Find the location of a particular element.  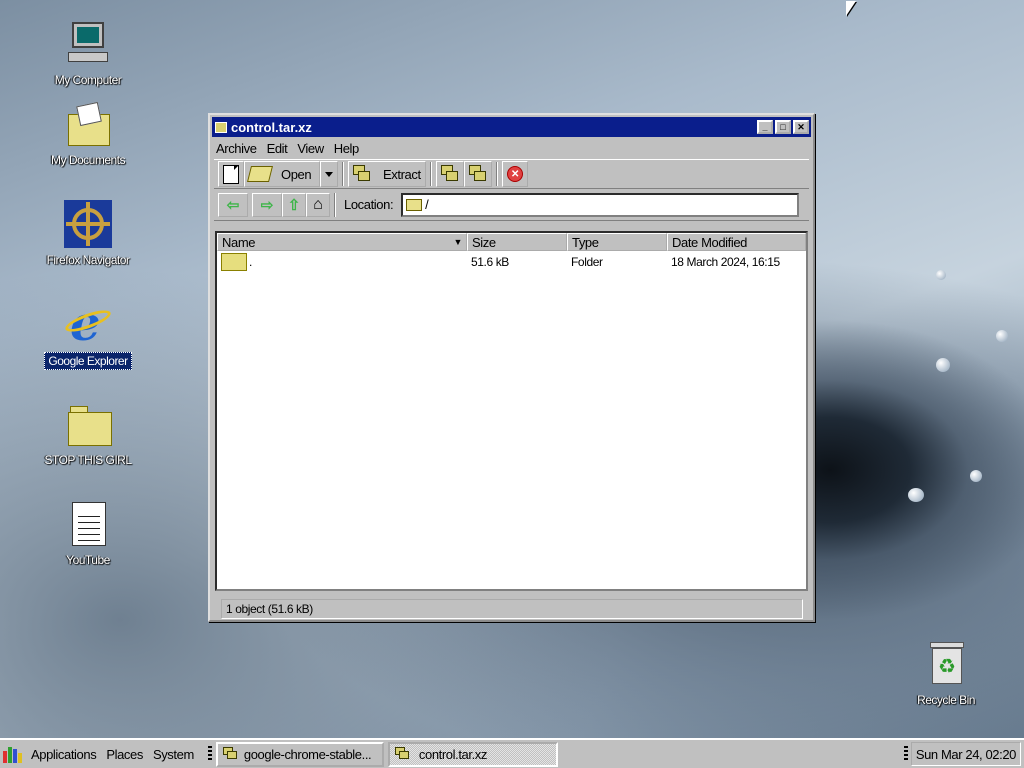

computer-icon is located at coordinates (88, 44).